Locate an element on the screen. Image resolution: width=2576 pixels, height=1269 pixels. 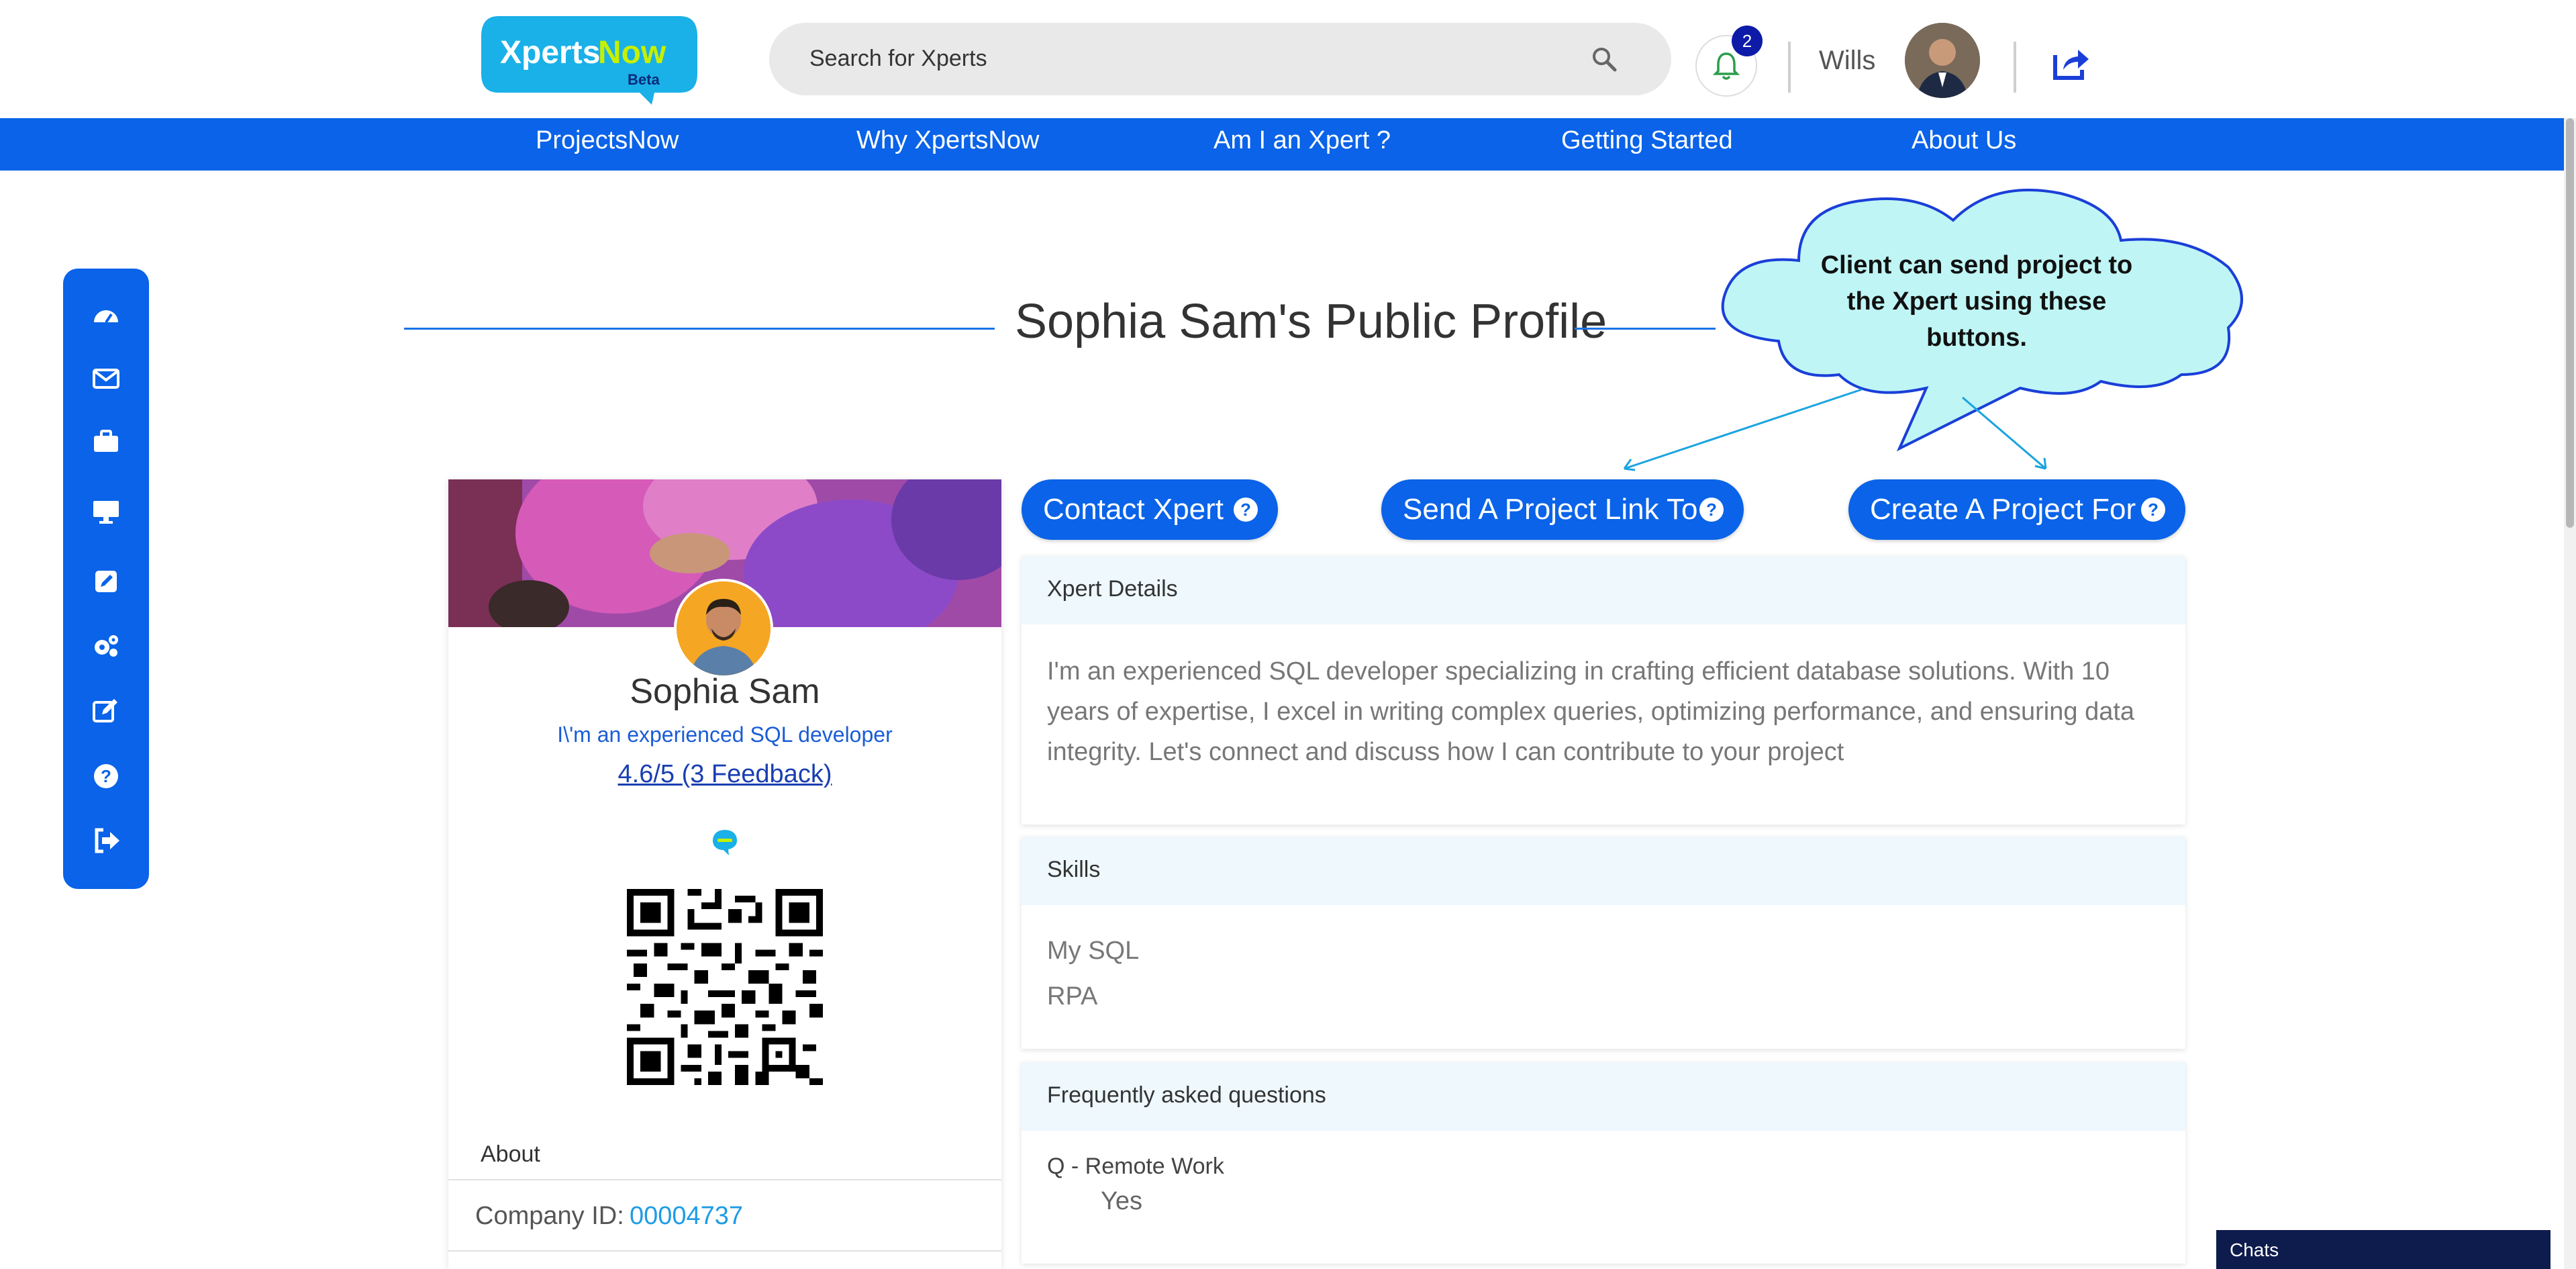
avatar-photo is located at coordinates (1942, 60).